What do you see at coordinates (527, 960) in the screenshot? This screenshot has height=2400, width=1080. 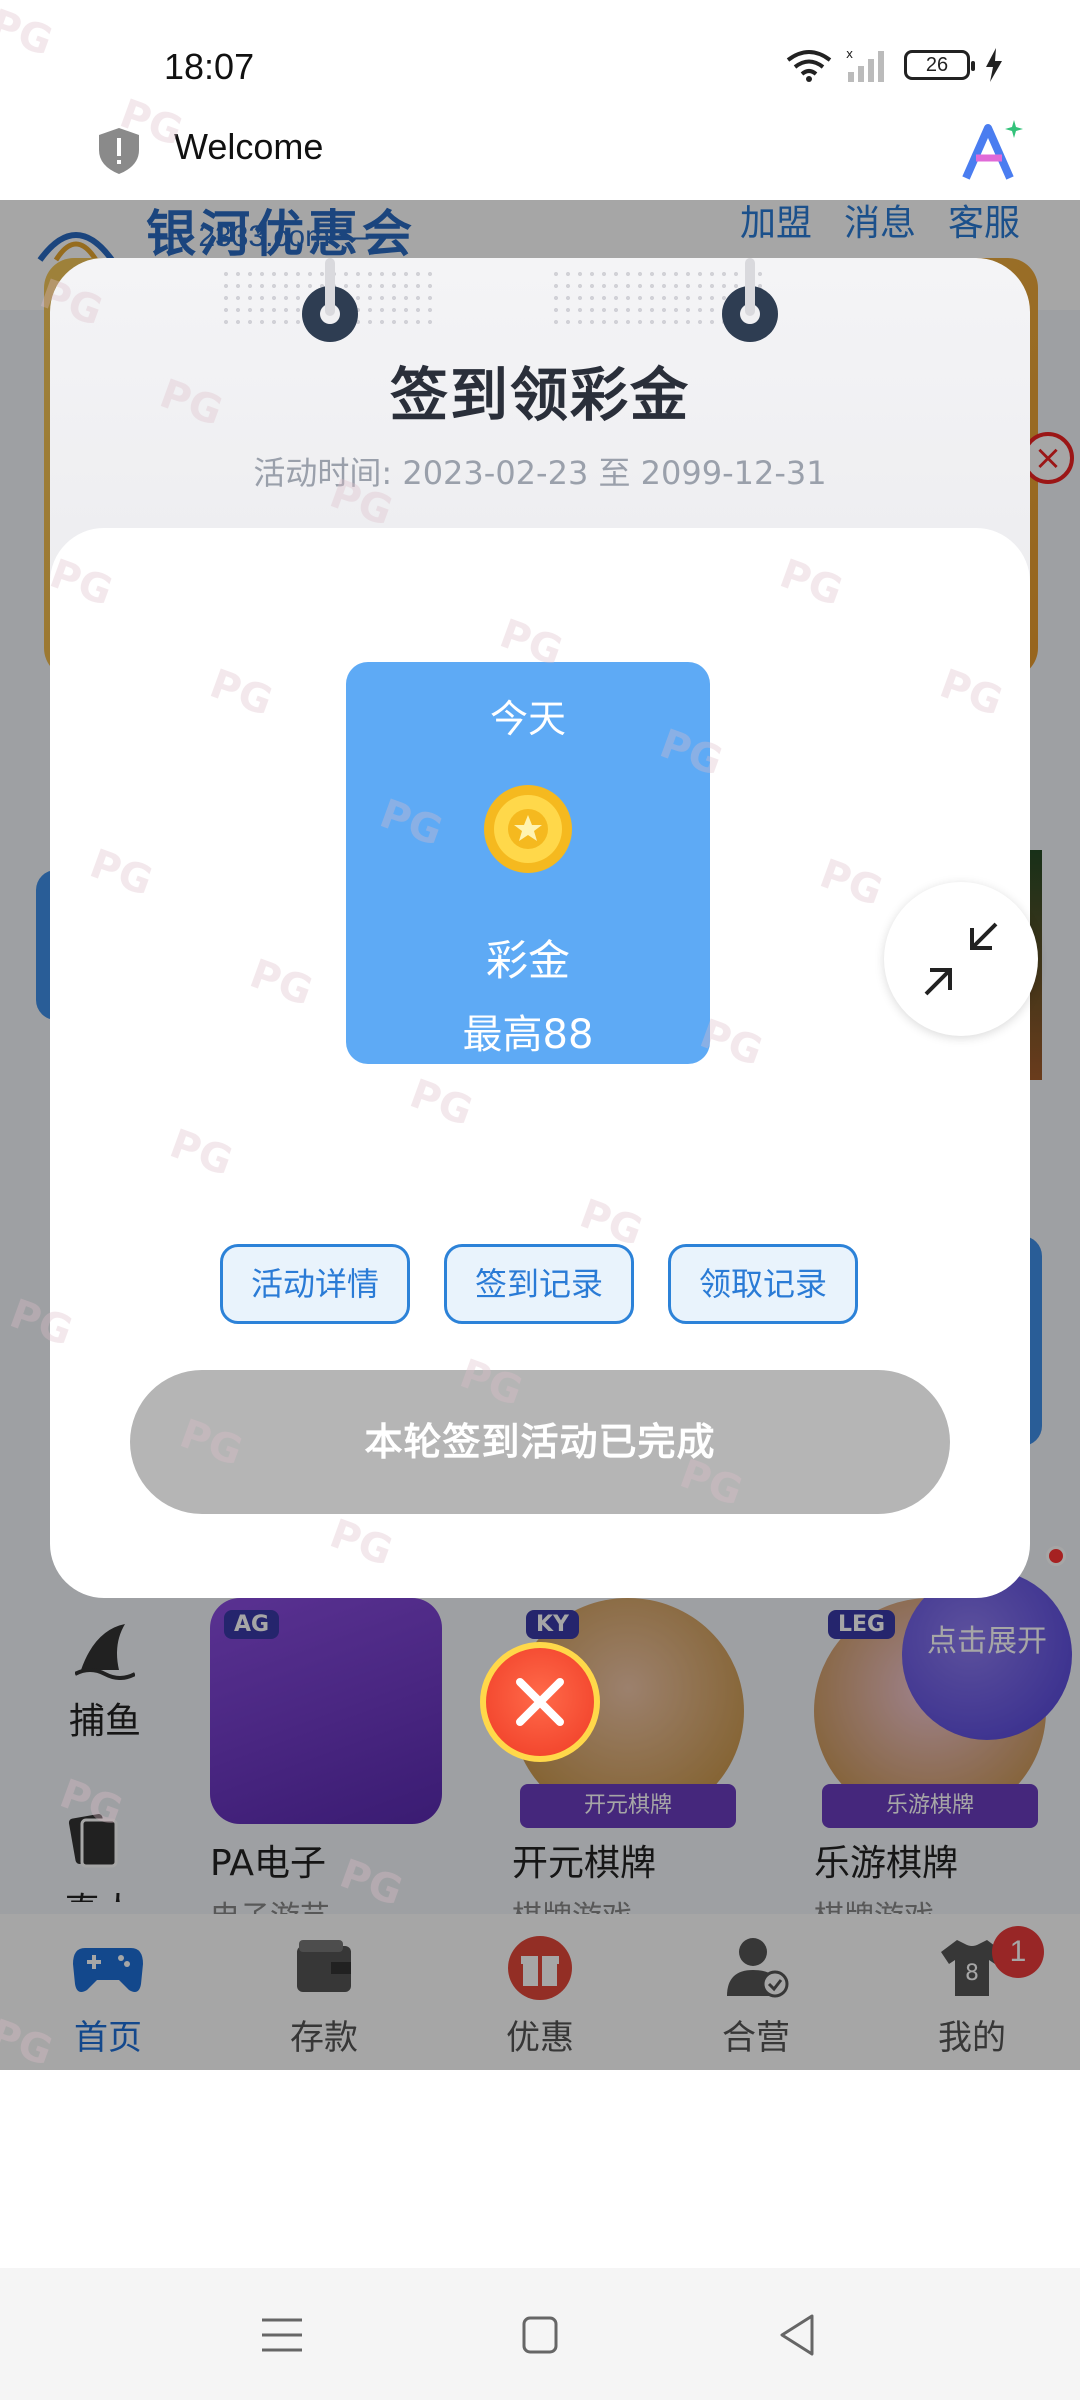 I see `reward-label: 彩金` at bounding box center [527, 960].